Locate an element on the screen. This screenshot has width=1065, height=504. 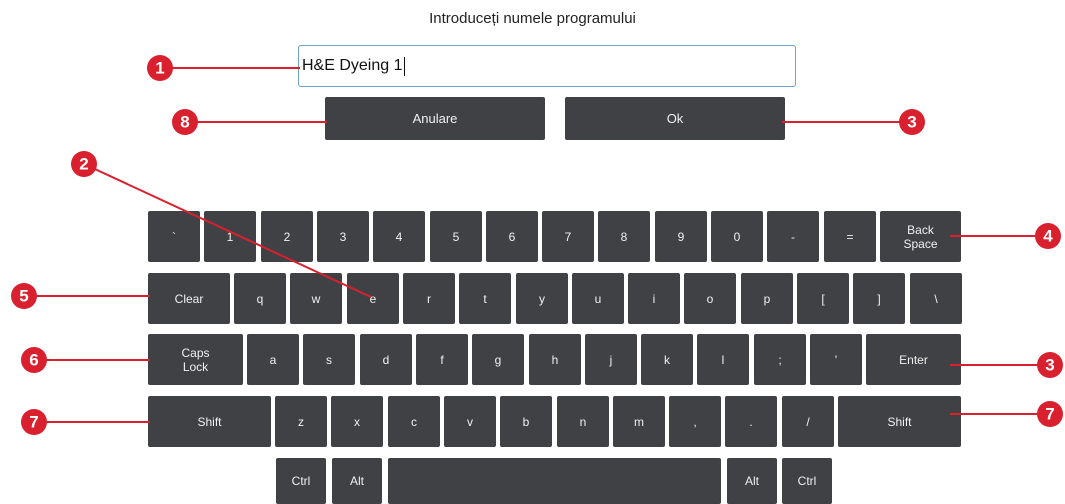
callout-4-label: 4 is located at coordinates (1048, 236).